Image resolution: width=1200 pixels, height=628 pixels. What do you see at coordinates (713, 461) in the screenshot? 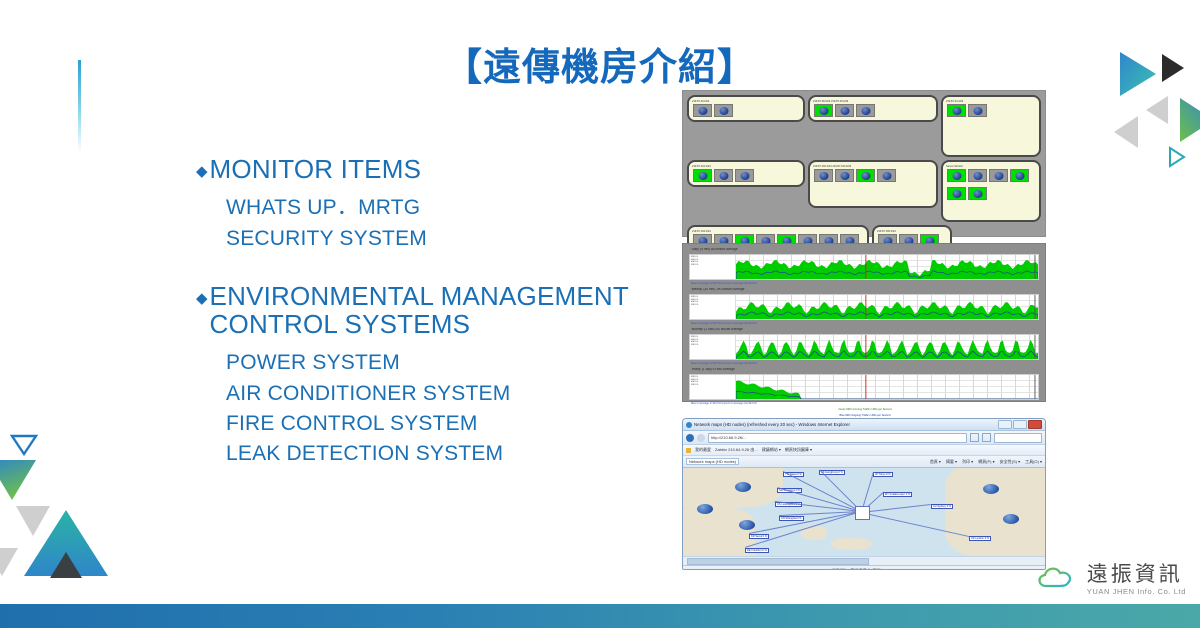
I see `tab-network-maps: Network maps (HD nodes)` at bounding box center [713, 461].